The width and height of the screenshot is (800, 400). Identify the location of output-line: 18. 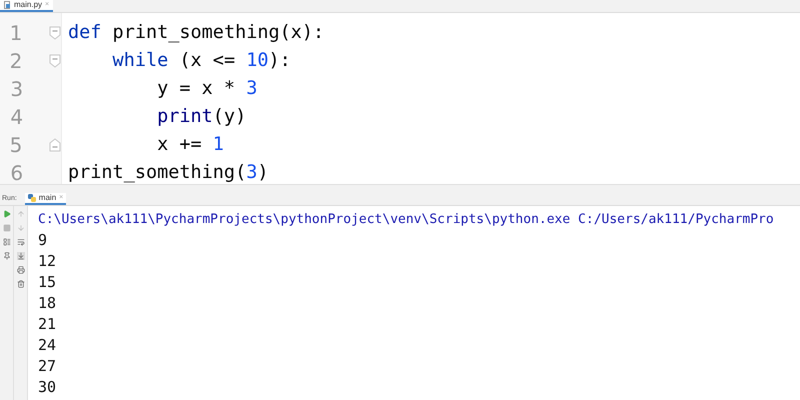
(48, 303).